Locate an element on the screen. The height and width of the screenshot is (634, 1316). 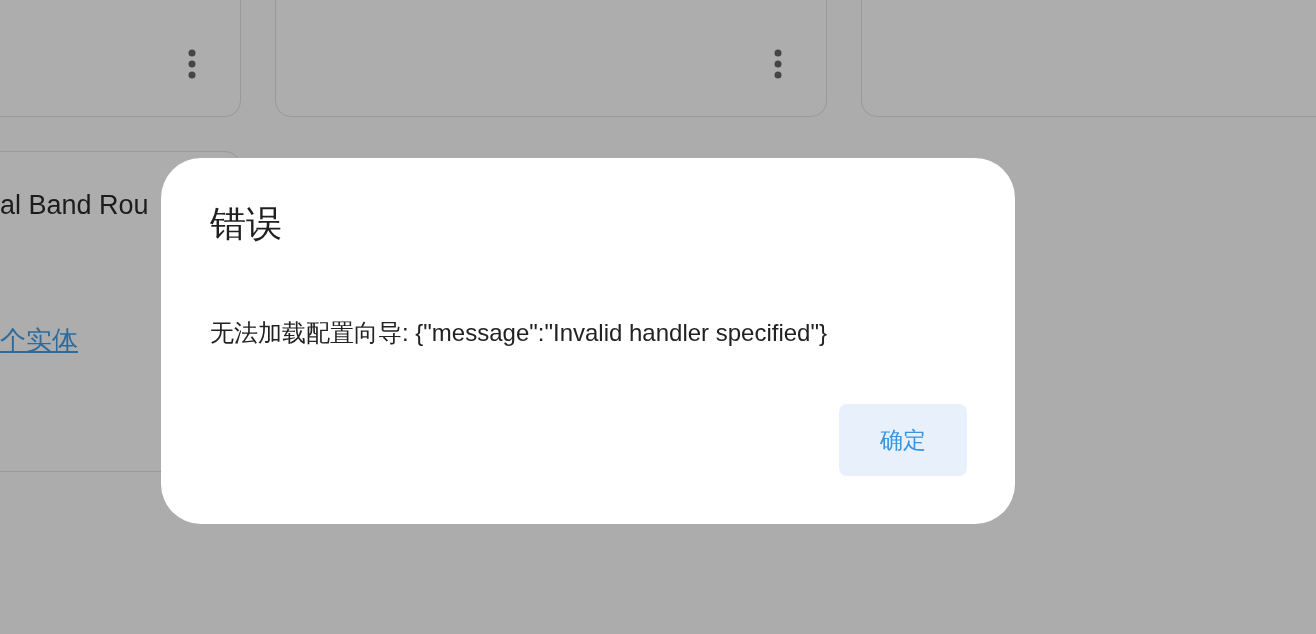
confirm-button: 确定 is located at coordinates (903, 440).